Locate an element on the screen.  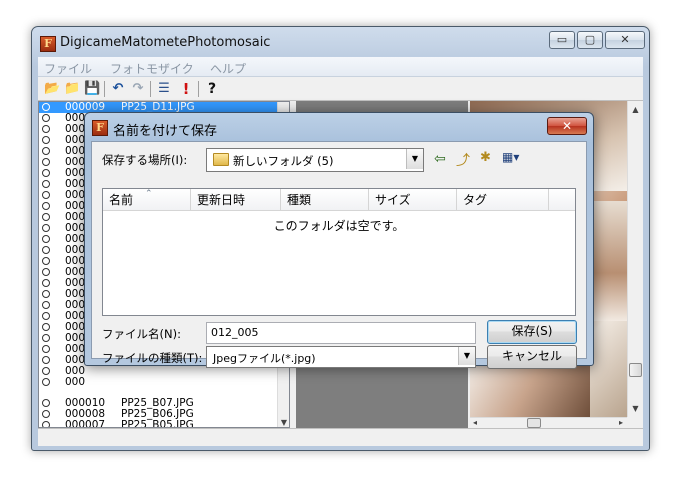
exclamation-icon: ! is located at coordinates (186, 89).